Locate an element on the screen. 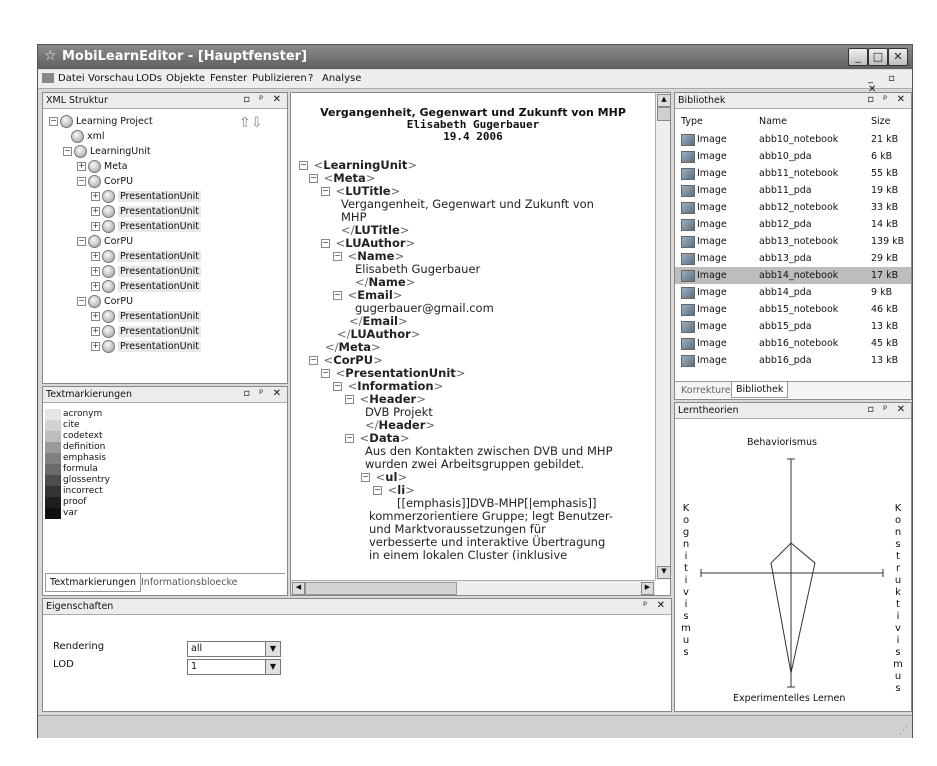 This screenshot has width=937, height=766. app-menu-icon is located at coordinates (48, 78).